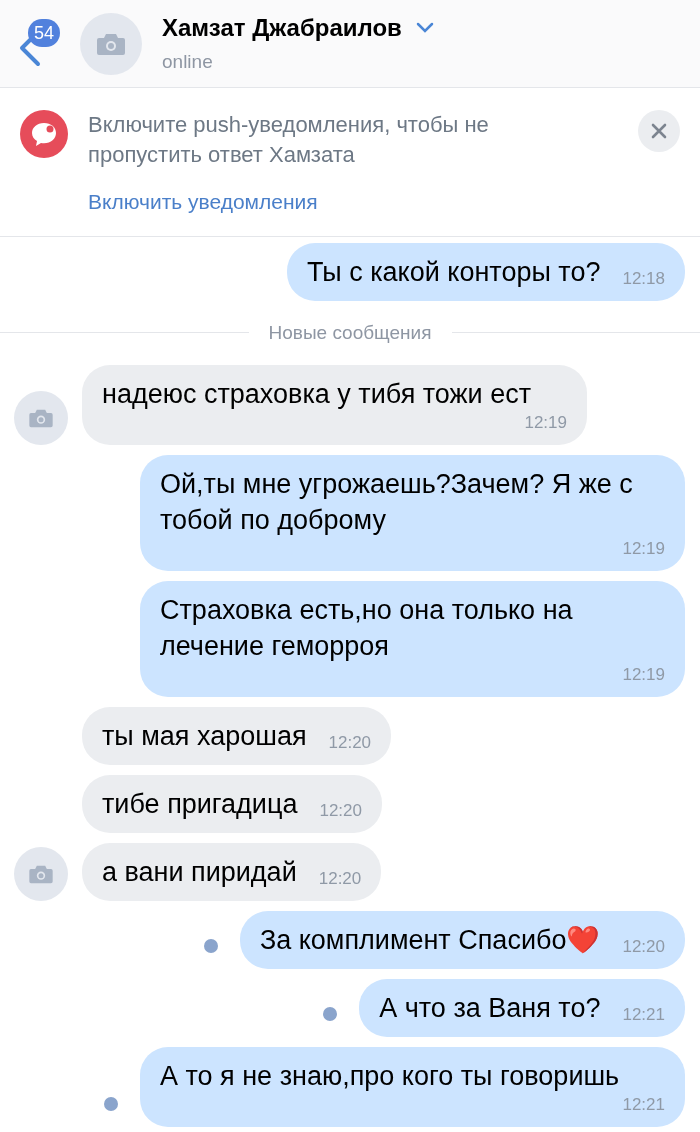 This screenshot has width=700, height=1132. Describe the element at coordinates (430, 940) in the screenshot. I see `message-text: За комплимент Спасибо❤` at that location.